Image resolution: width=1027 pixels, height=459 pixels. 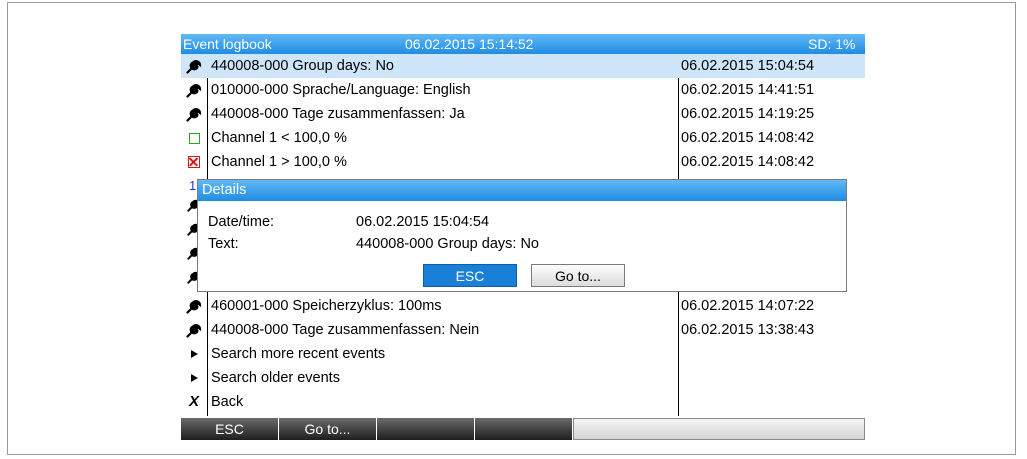 I want to click on header-datetime: 06.02.2015 15:14:52, so click(x=469, y=44).